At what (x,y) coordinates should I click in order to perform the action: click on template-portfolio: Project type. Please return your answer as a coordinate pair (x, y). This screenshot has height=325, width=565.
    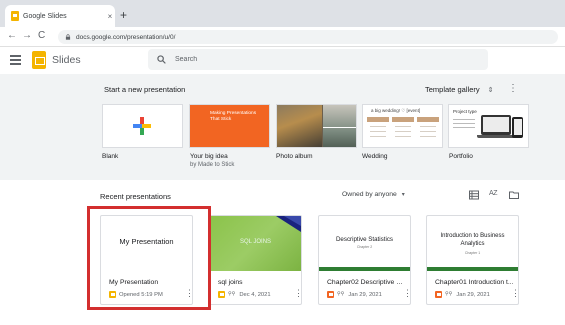
    Looking at the image, I should click on (488, 126).